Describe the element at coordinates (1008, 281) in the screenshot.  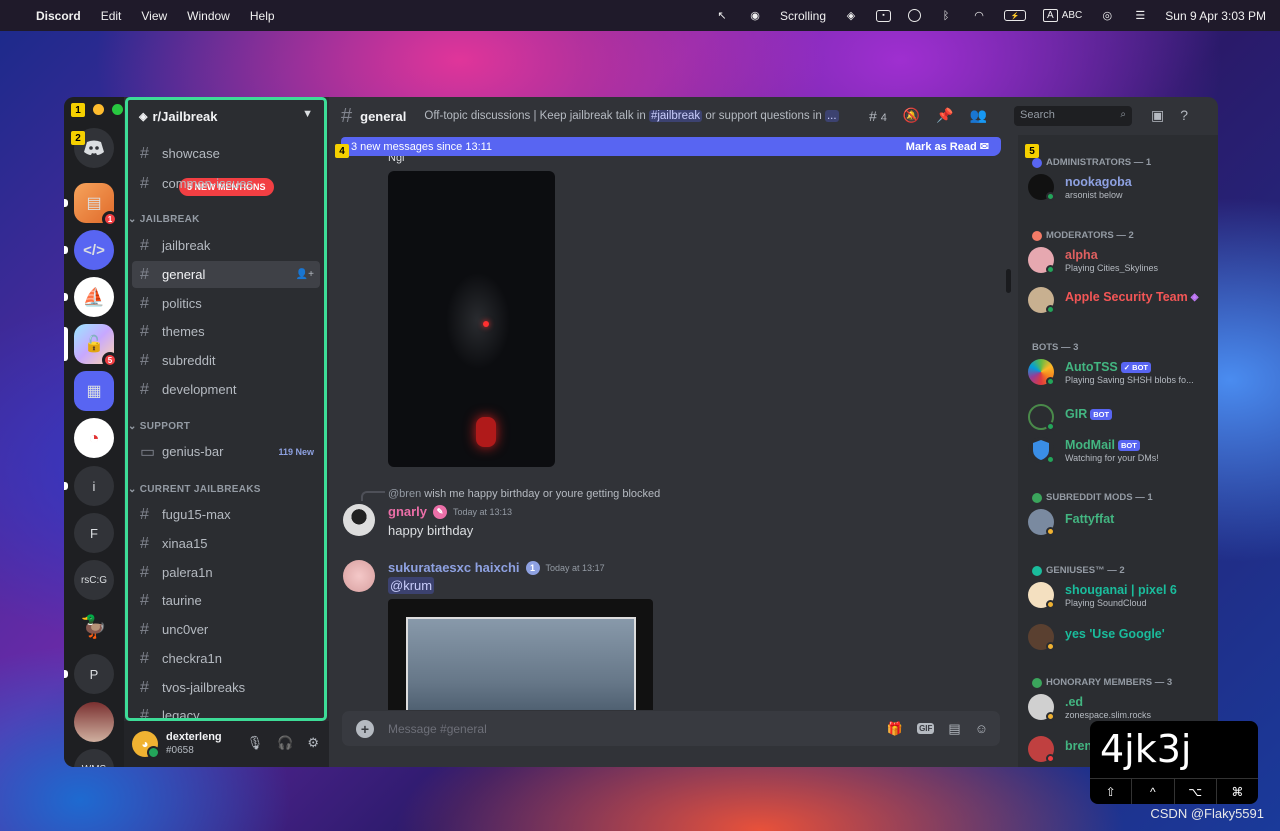
I see `scrollbar` at that location.